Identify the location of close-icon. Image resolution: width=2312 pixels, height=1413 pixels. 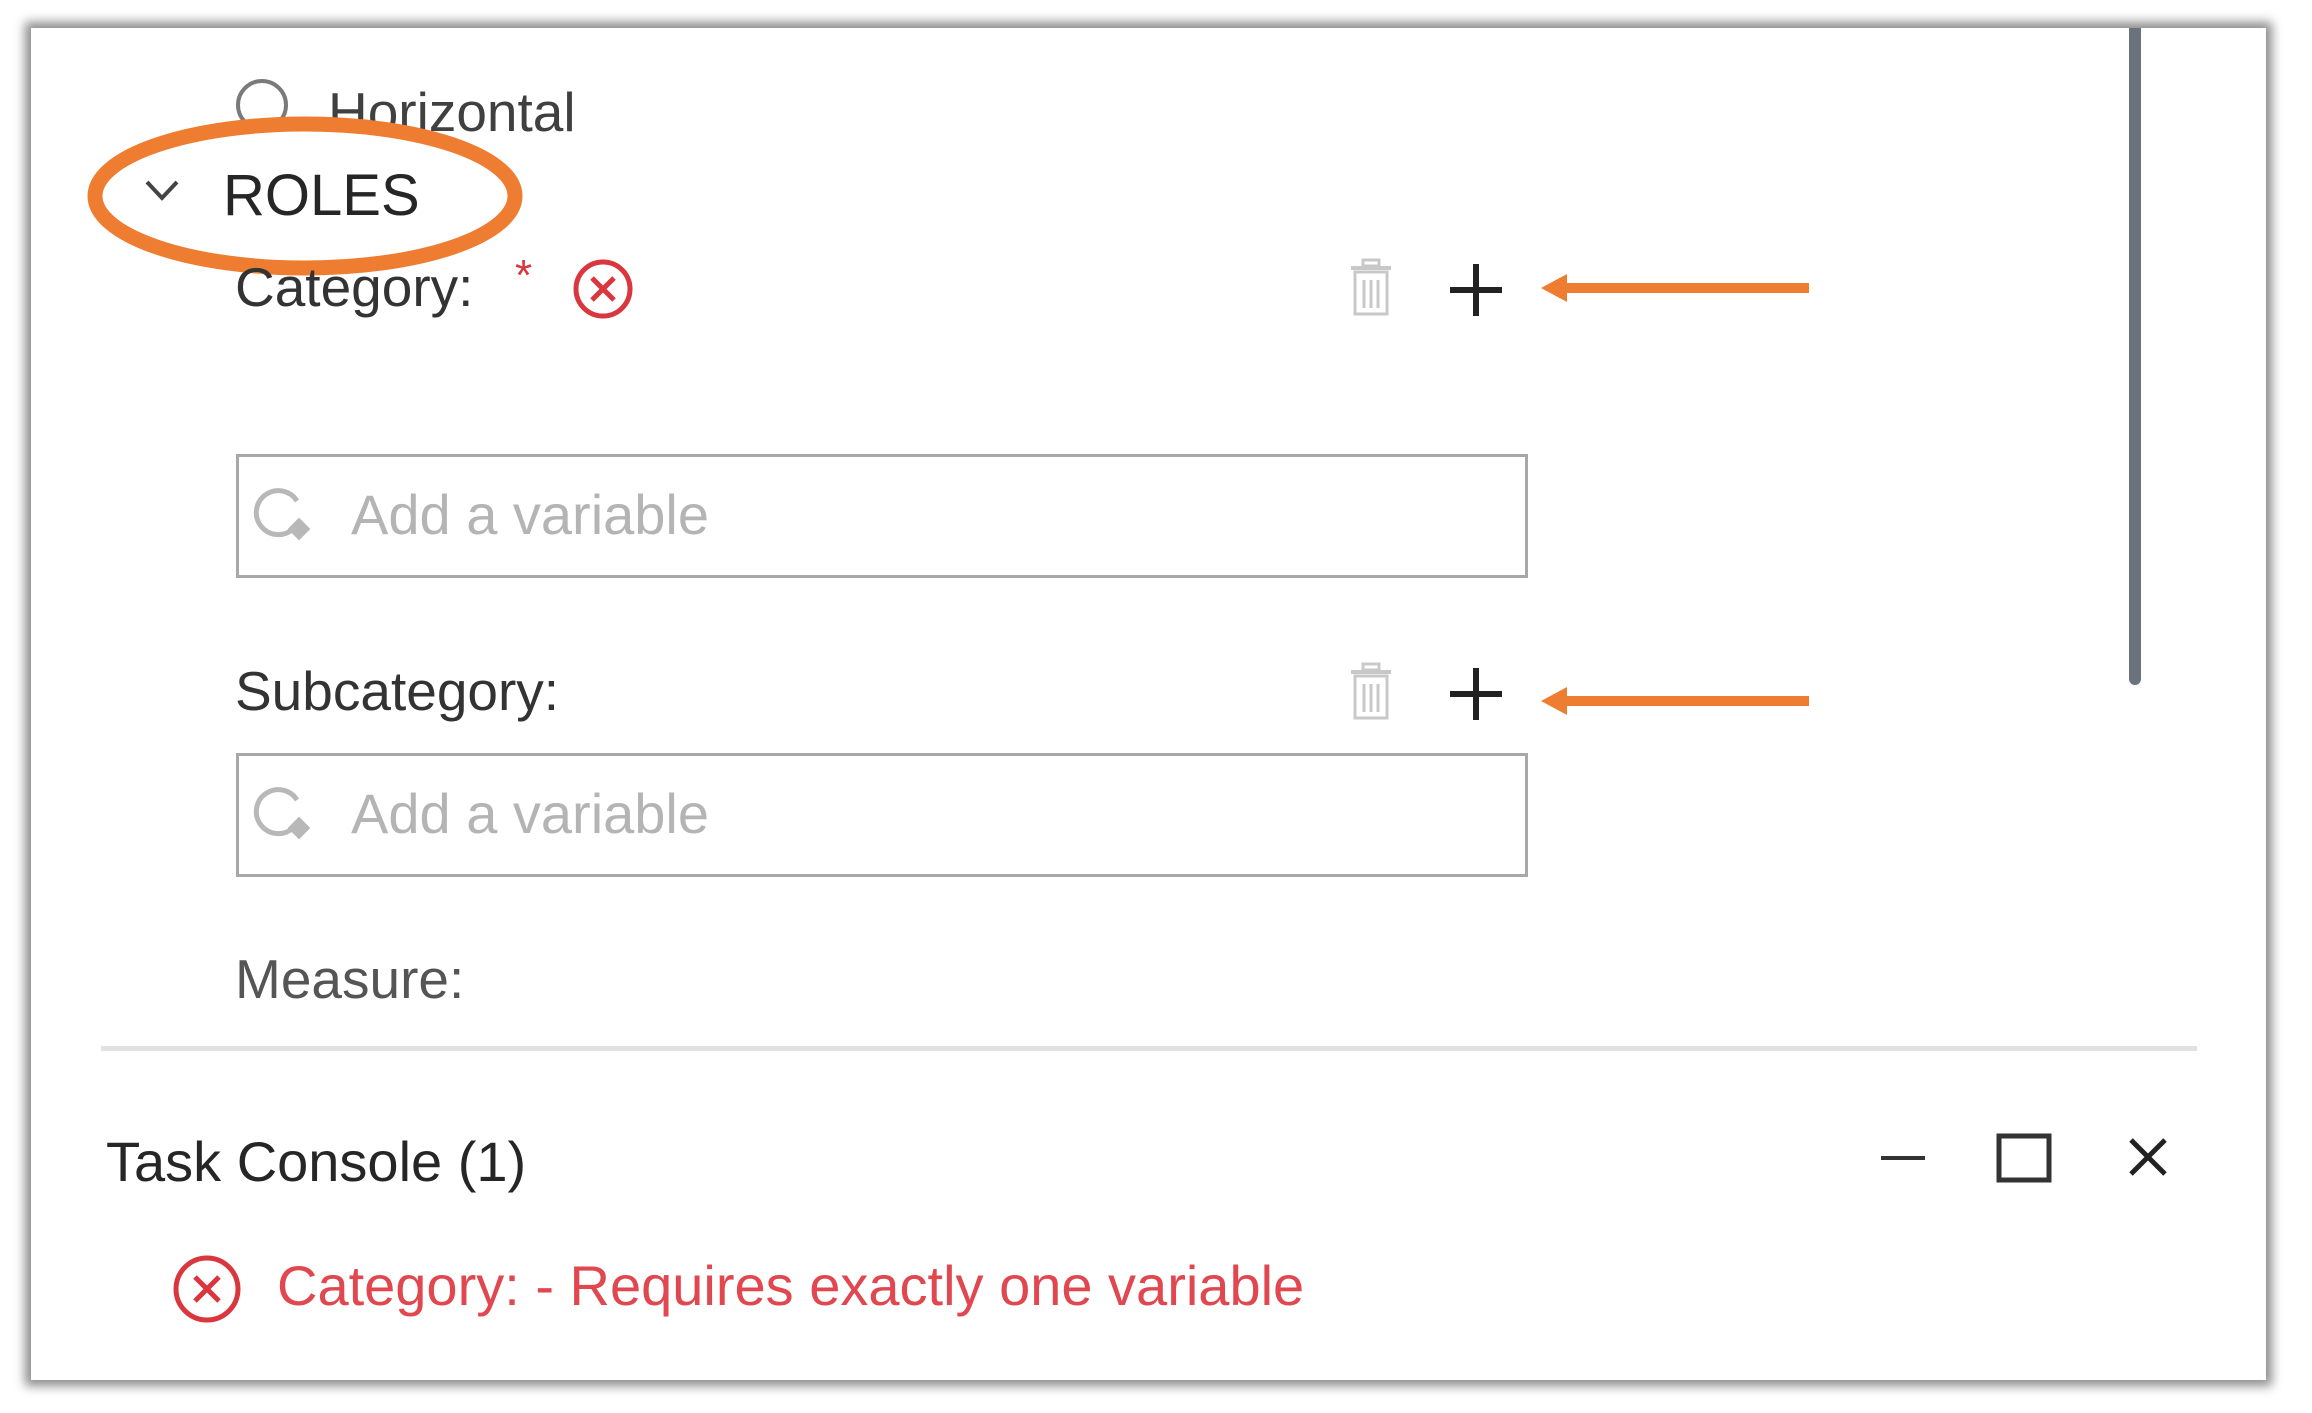
(2148, 1157).